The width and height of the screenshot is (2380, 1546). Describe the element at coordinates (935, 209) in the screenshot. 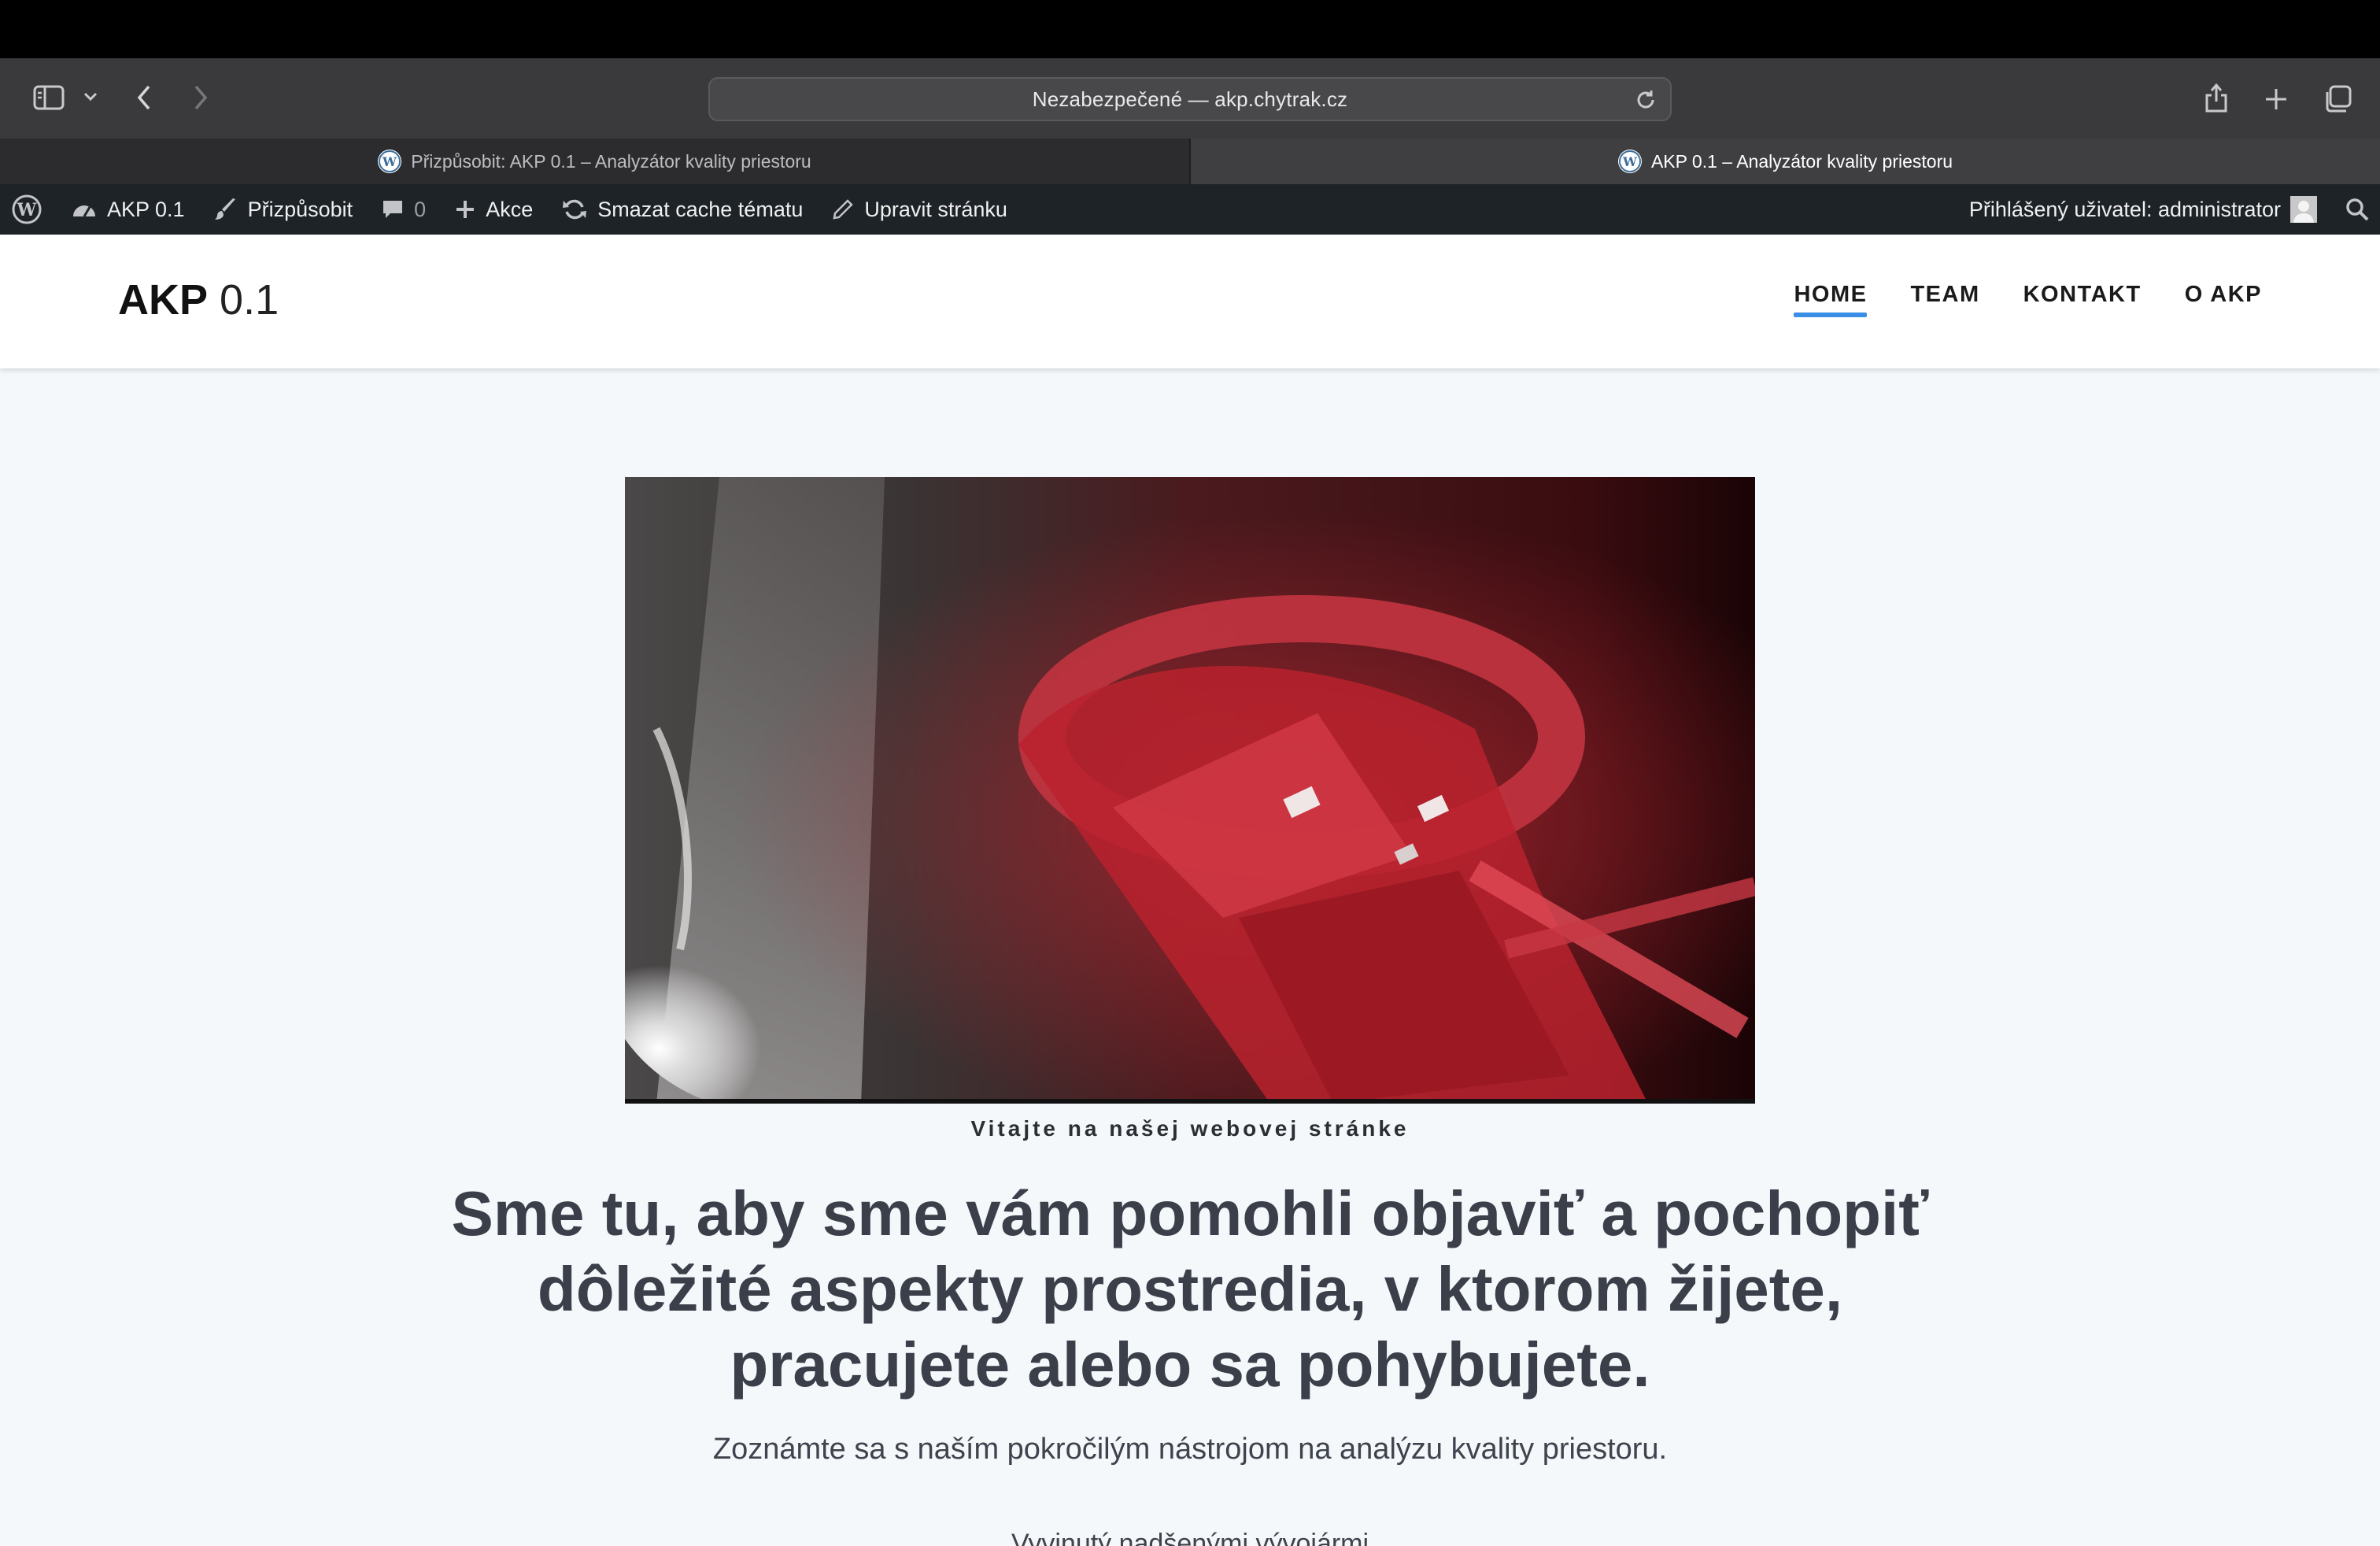

I see `edit-page-label: Upravit stránku` at that location.